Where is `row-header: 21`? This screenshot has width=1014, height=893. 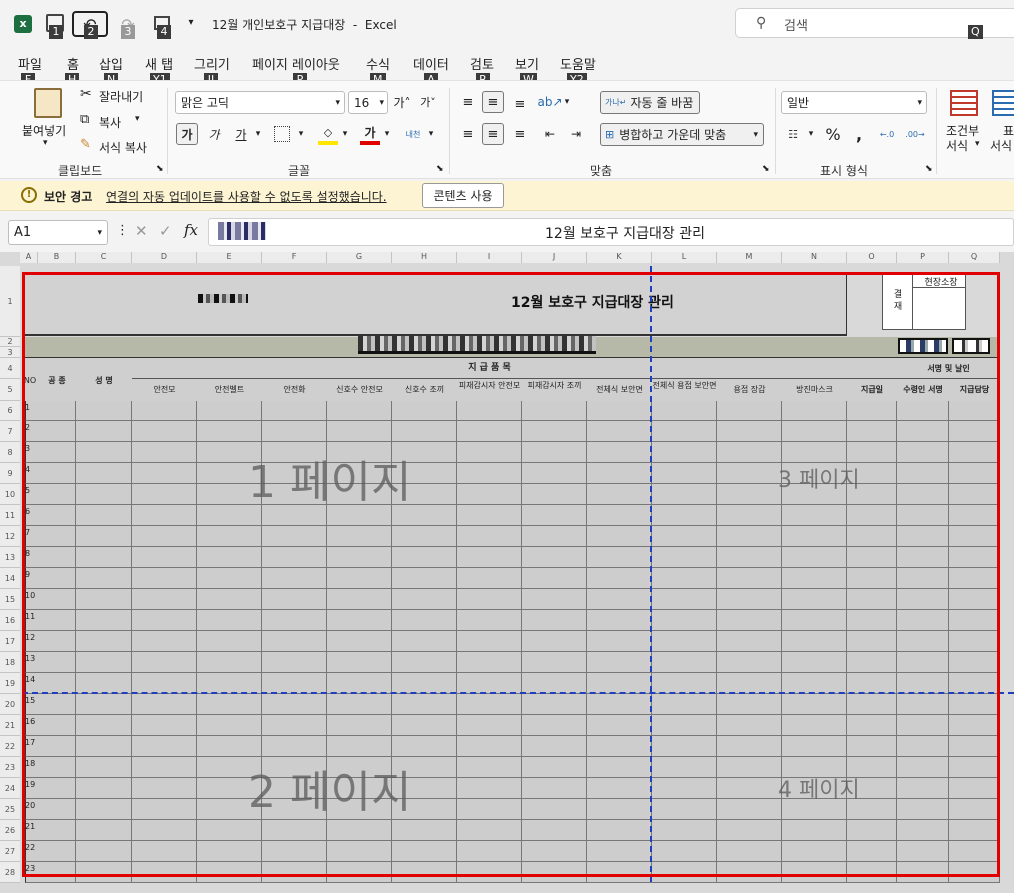 row-header: 21 is located at coordinates (10, 725).